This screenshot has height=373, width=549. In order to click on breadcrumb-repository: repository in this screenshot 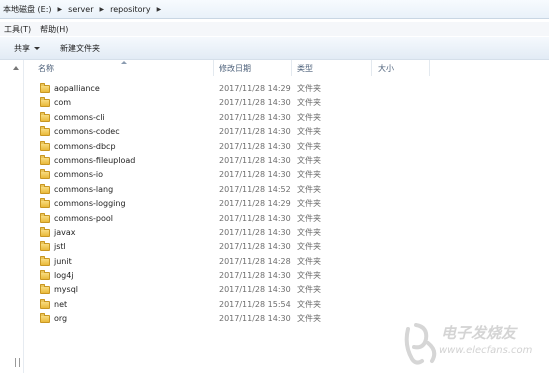, I will do `click(130, 9)`.